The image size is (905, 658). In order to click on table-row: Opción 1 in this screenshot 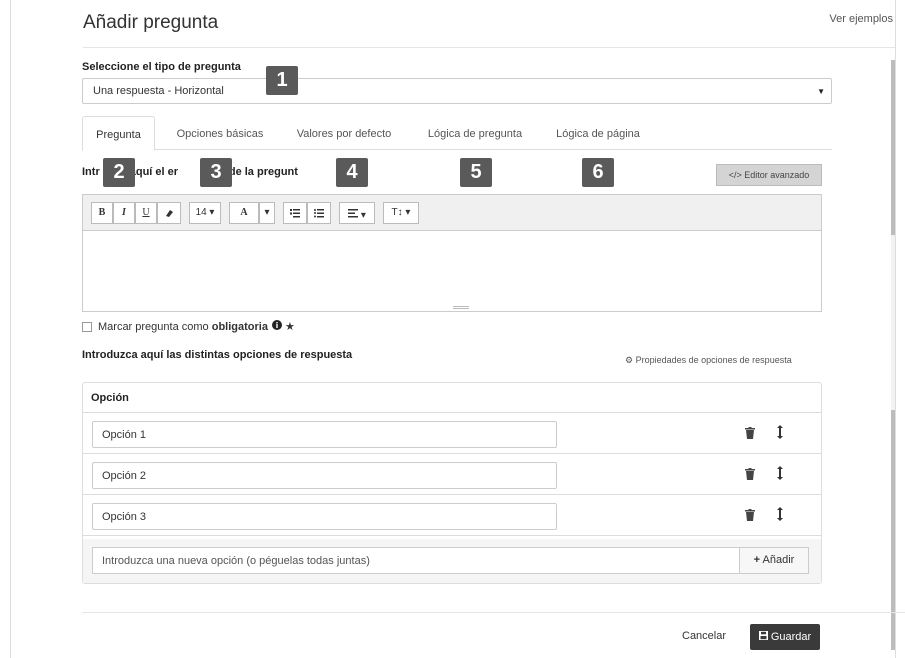, I will do `click(452, 433)`.